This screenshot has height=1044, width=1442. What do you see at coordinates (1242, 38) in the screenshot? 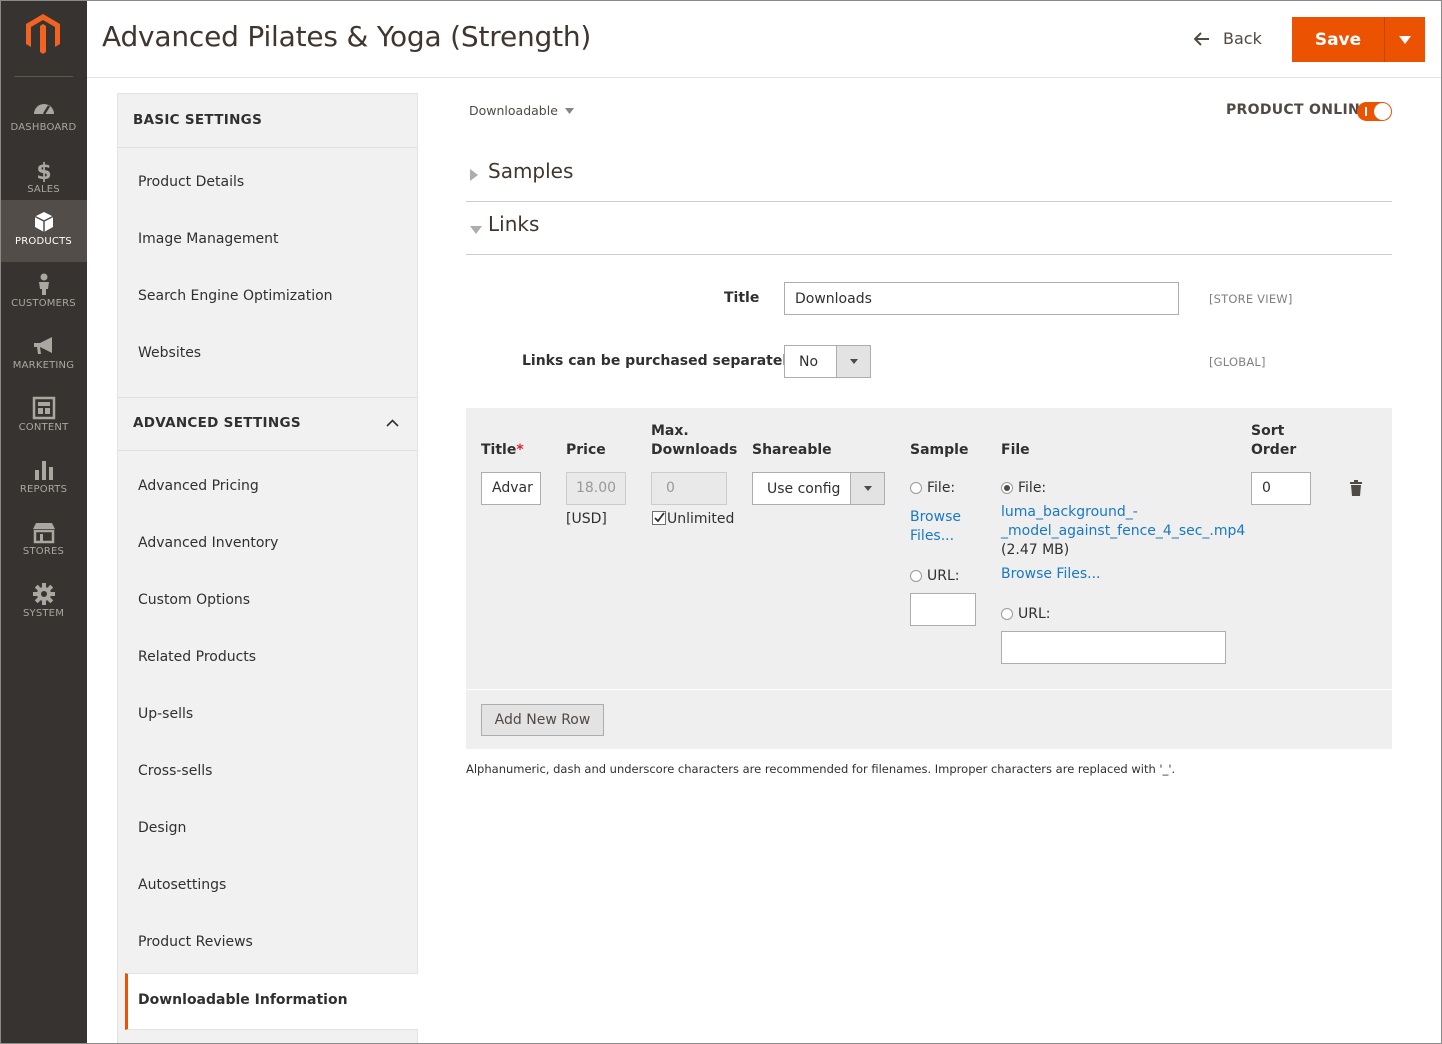
I see `back-label: Back` at bounding box center [1242, 38].